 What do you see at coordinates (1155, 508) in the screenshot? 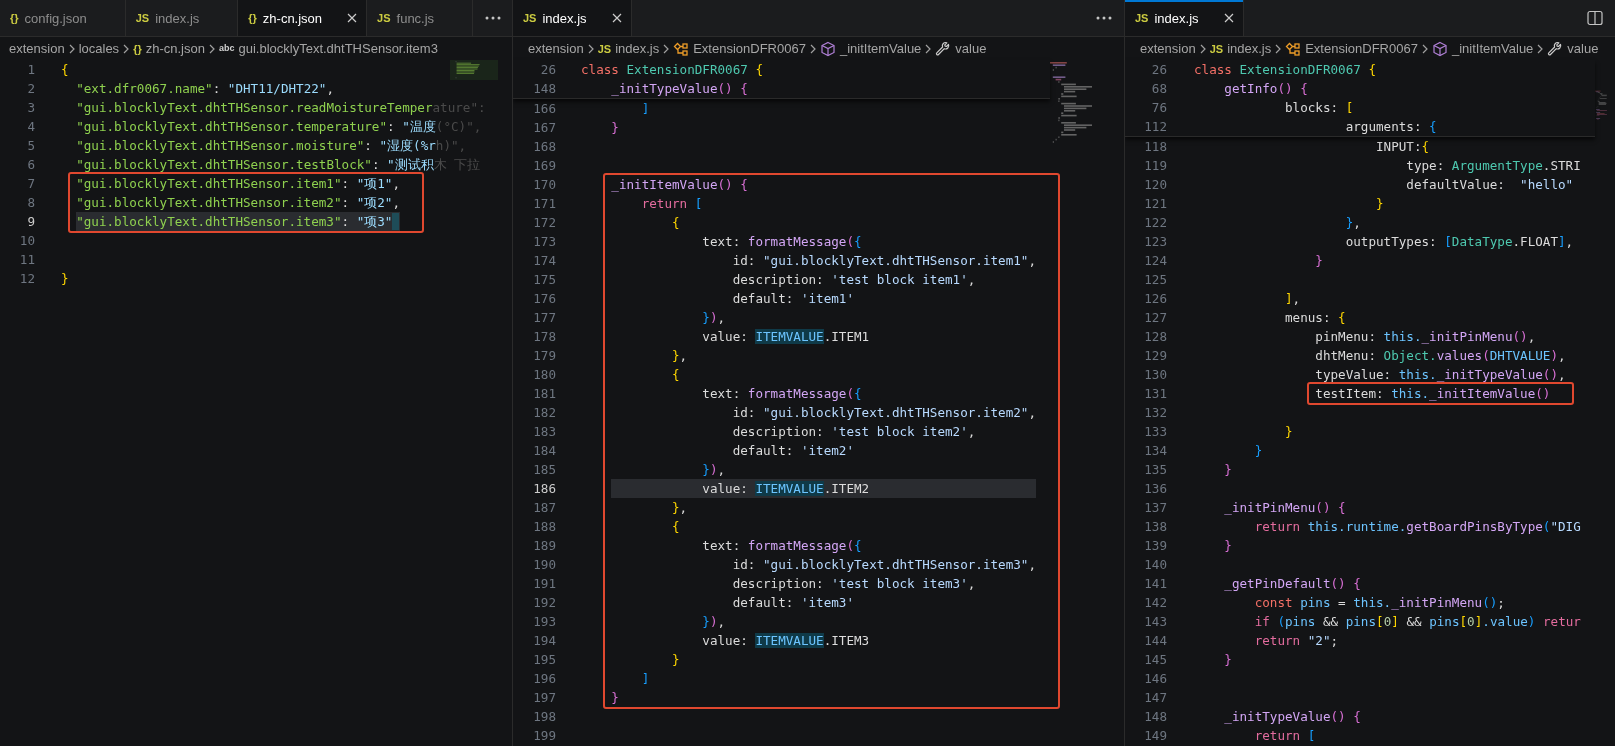
I see `line-number: 137` at bounding box center [1155, 508].